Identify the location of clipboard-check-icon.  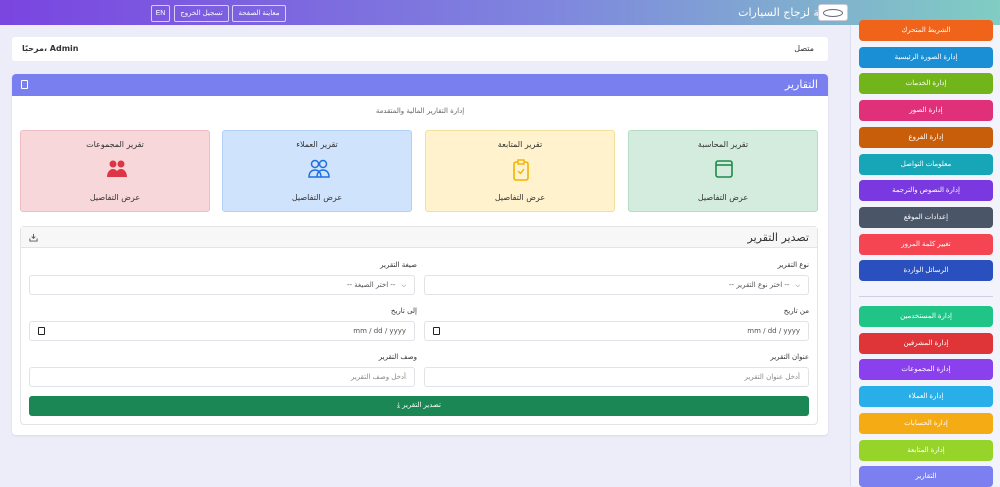
(521, 170).